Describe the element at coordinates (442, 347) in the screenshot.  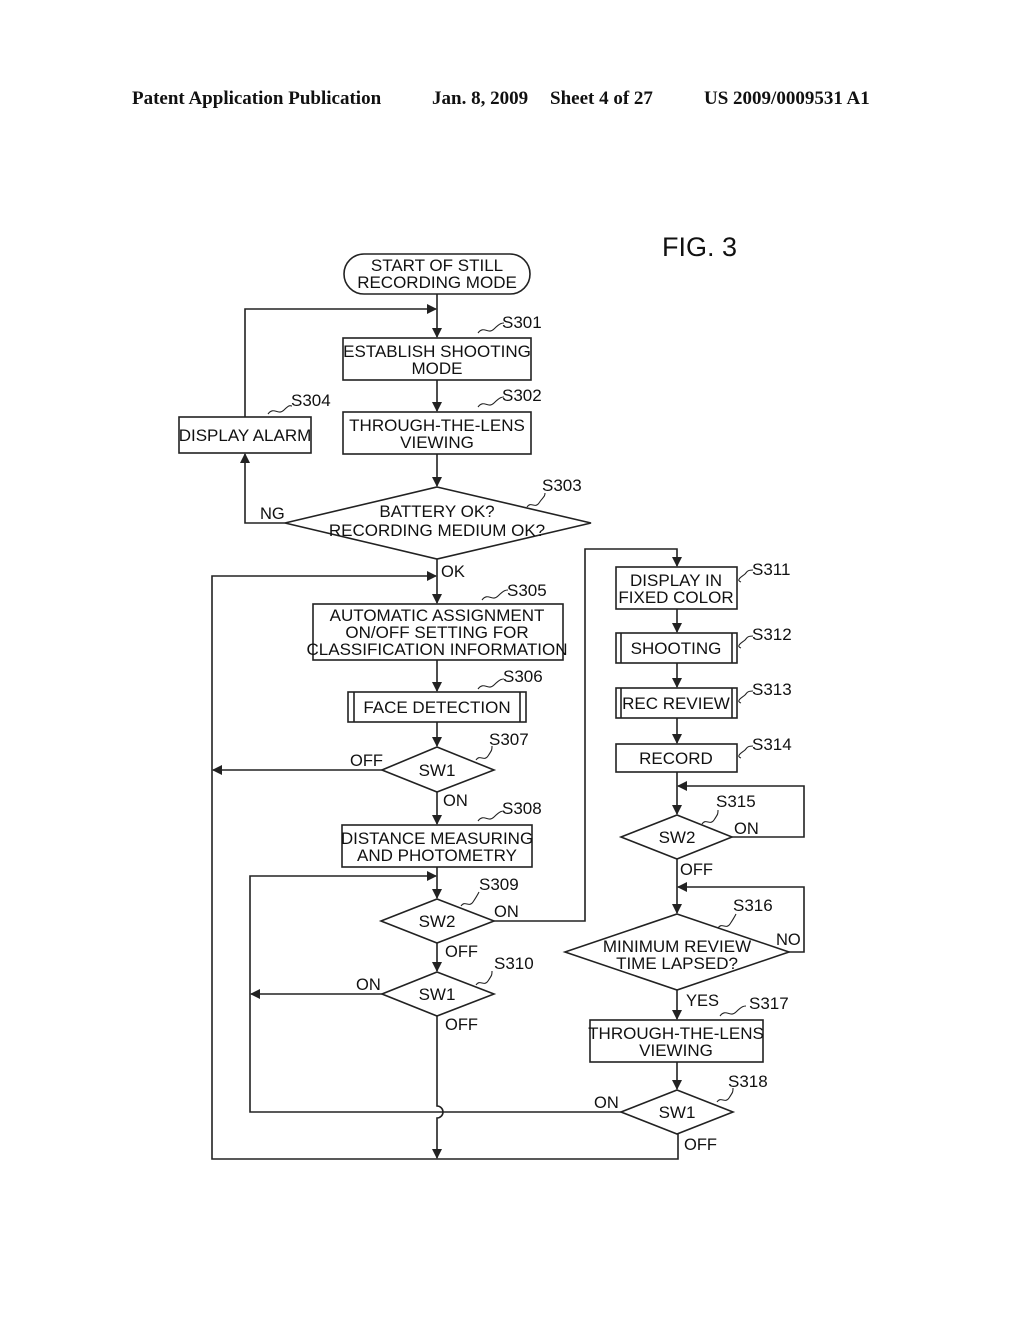
I see `node-s301: ESTABLISH SHOOTING MODE S301` at that location.